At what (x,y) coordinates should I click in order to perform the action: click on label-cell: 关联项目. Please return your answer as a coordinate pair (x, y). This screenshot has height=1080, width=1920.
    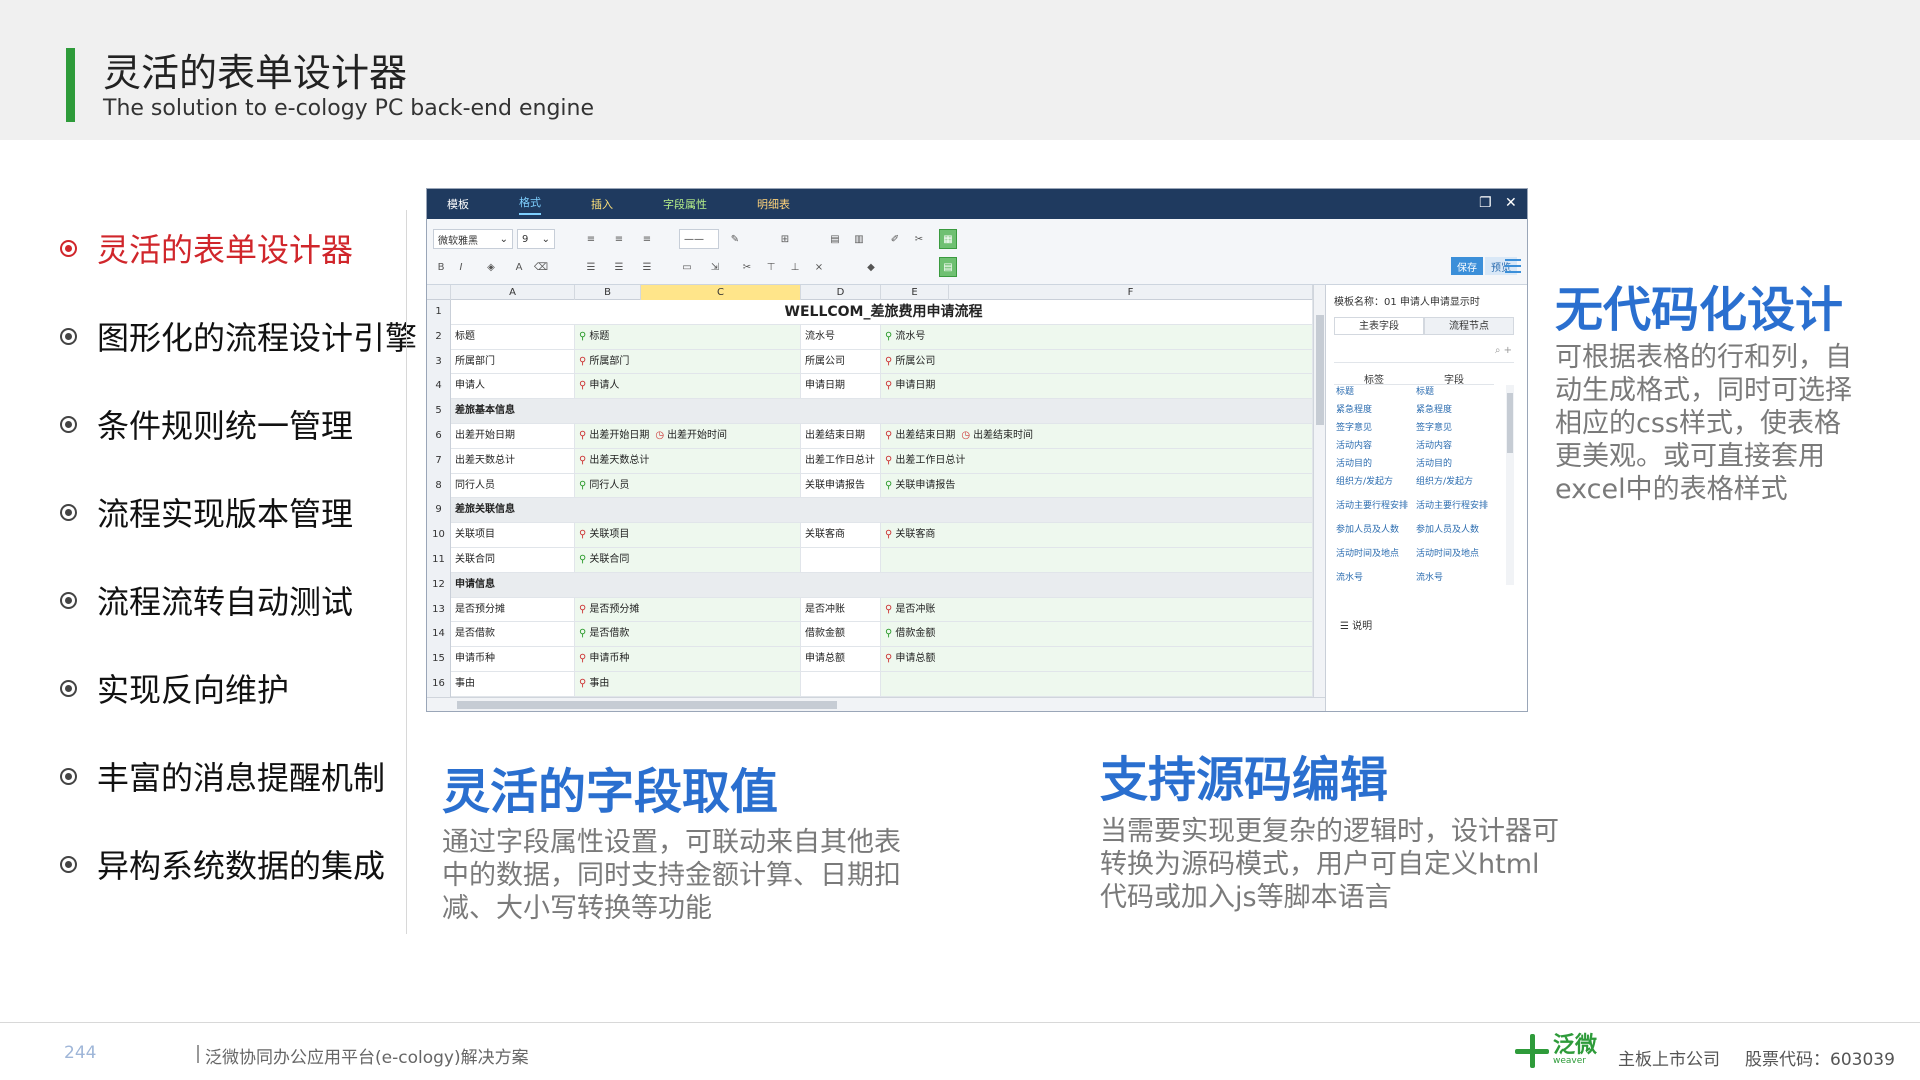
    Looking at the image, I should click on (513, 535).